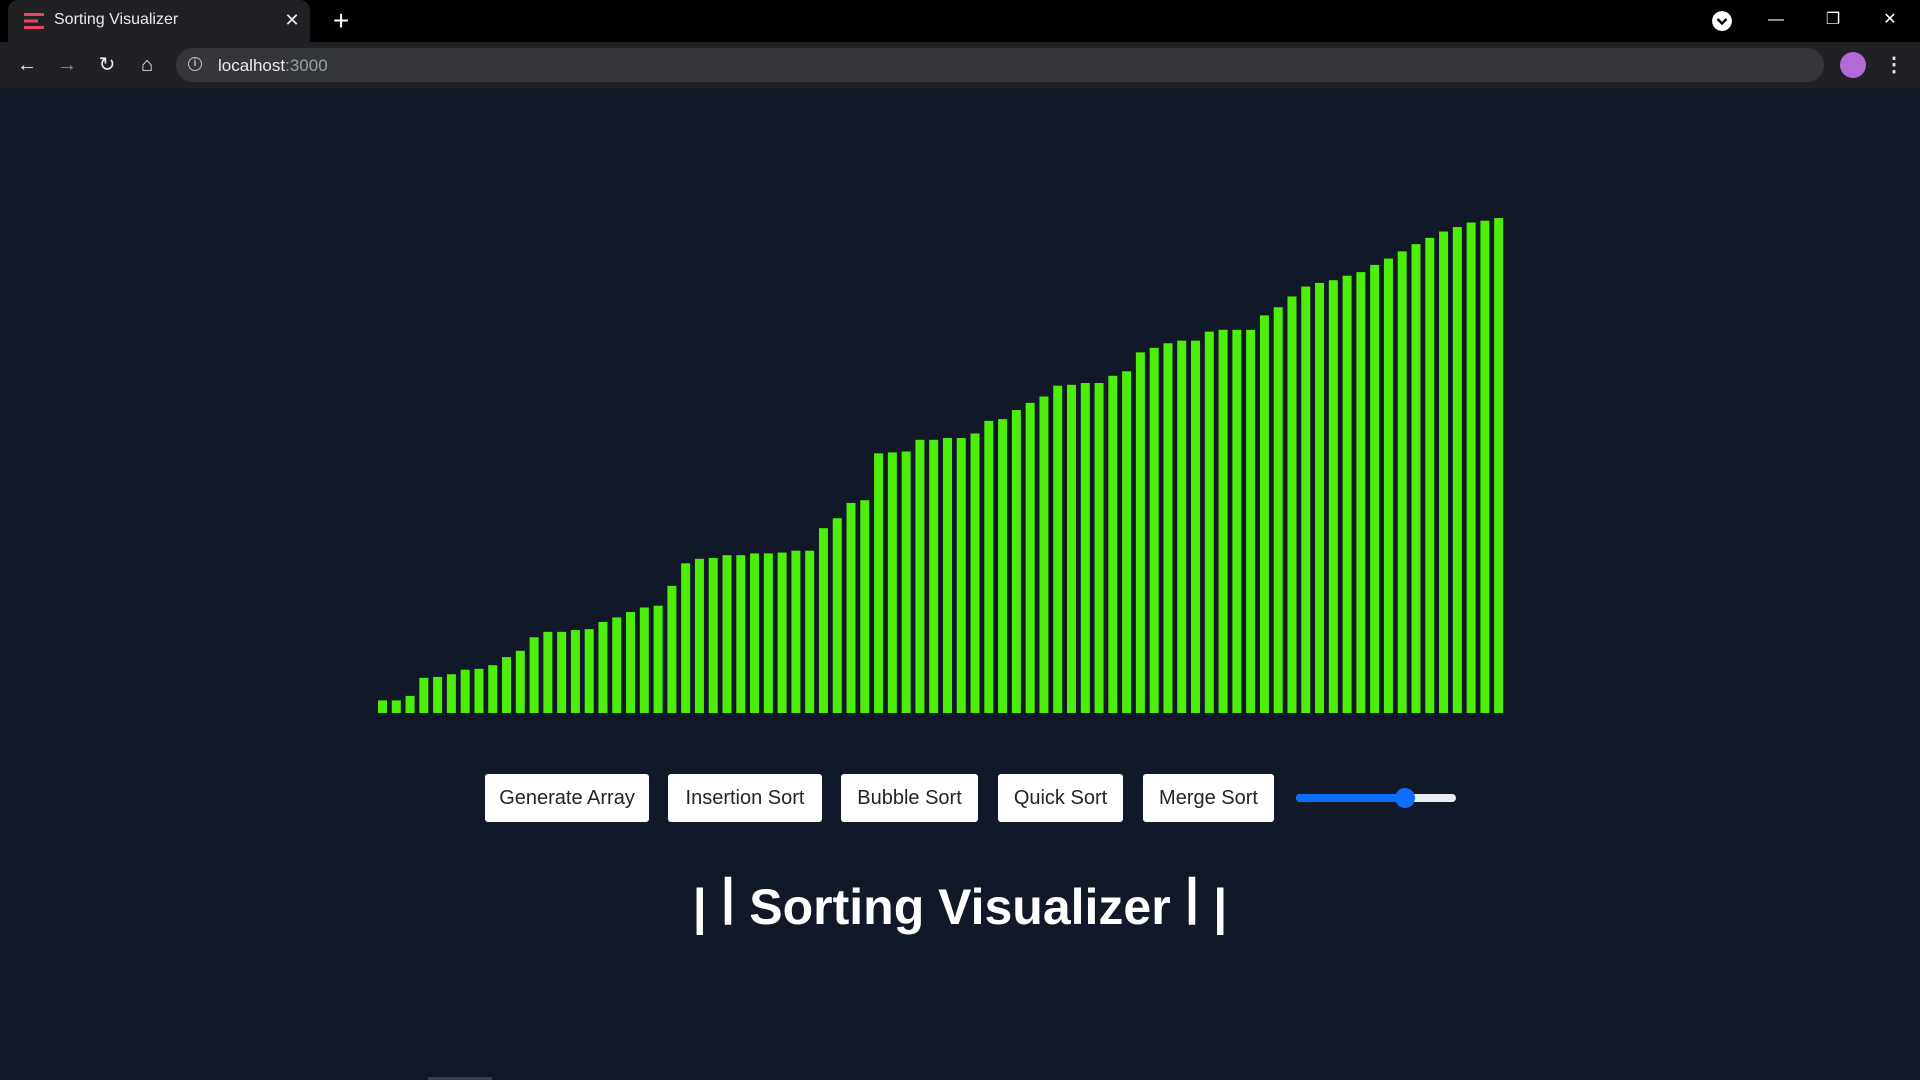 This screenshot has width=1920, height=1080. What do you see at coordinates (147, 65) in the screenshot?
I see `home-icon: ⌂` at bounding box center [147, 65].